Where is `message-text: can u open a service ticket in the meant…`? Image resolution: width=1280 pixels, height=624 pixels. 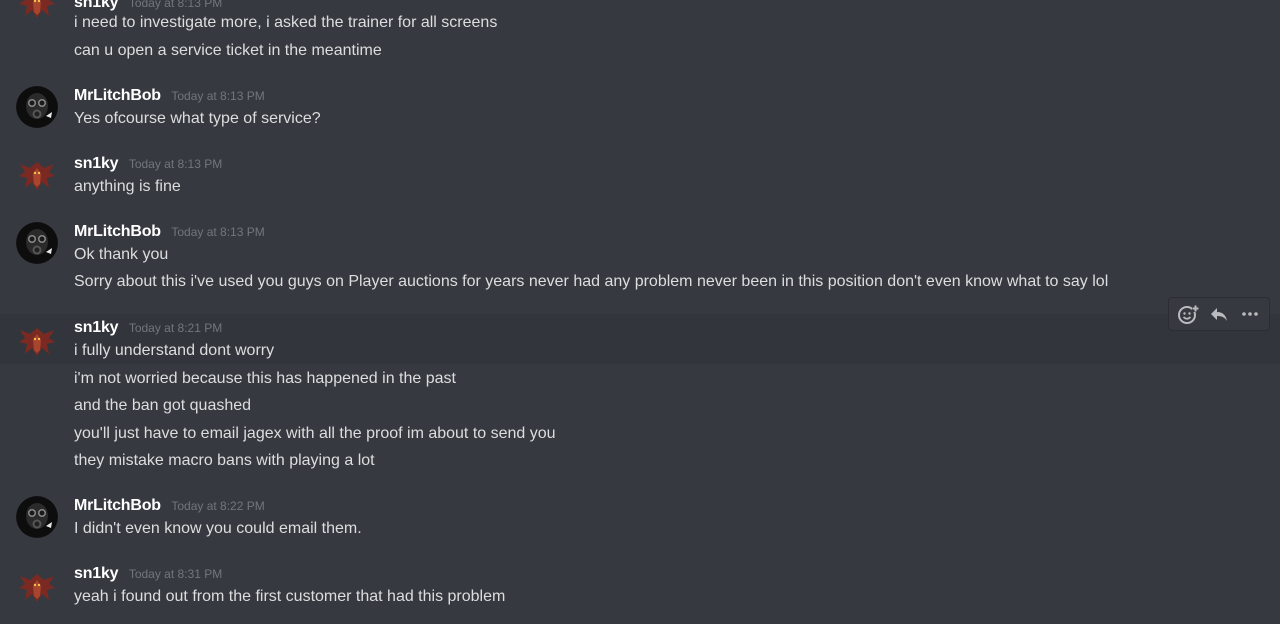
message-text: can u open a service ticket in the meant… is located at coordinates (228, 50).